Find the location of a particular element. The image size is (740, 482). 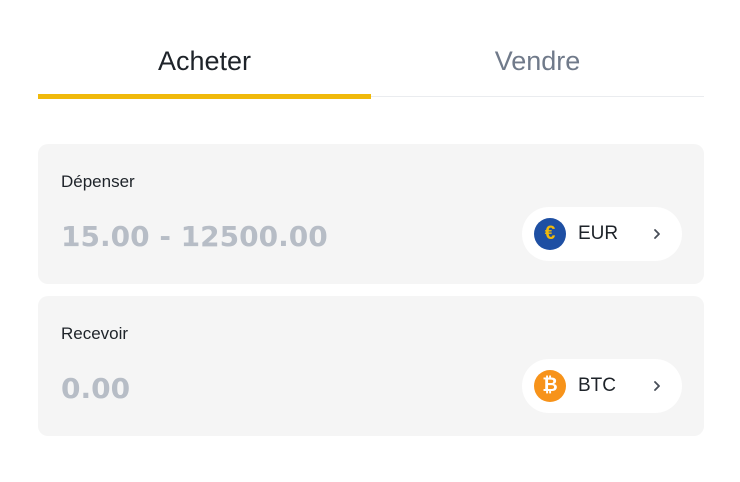

spend-label: Dépenser is located at coordinates (98, 181).